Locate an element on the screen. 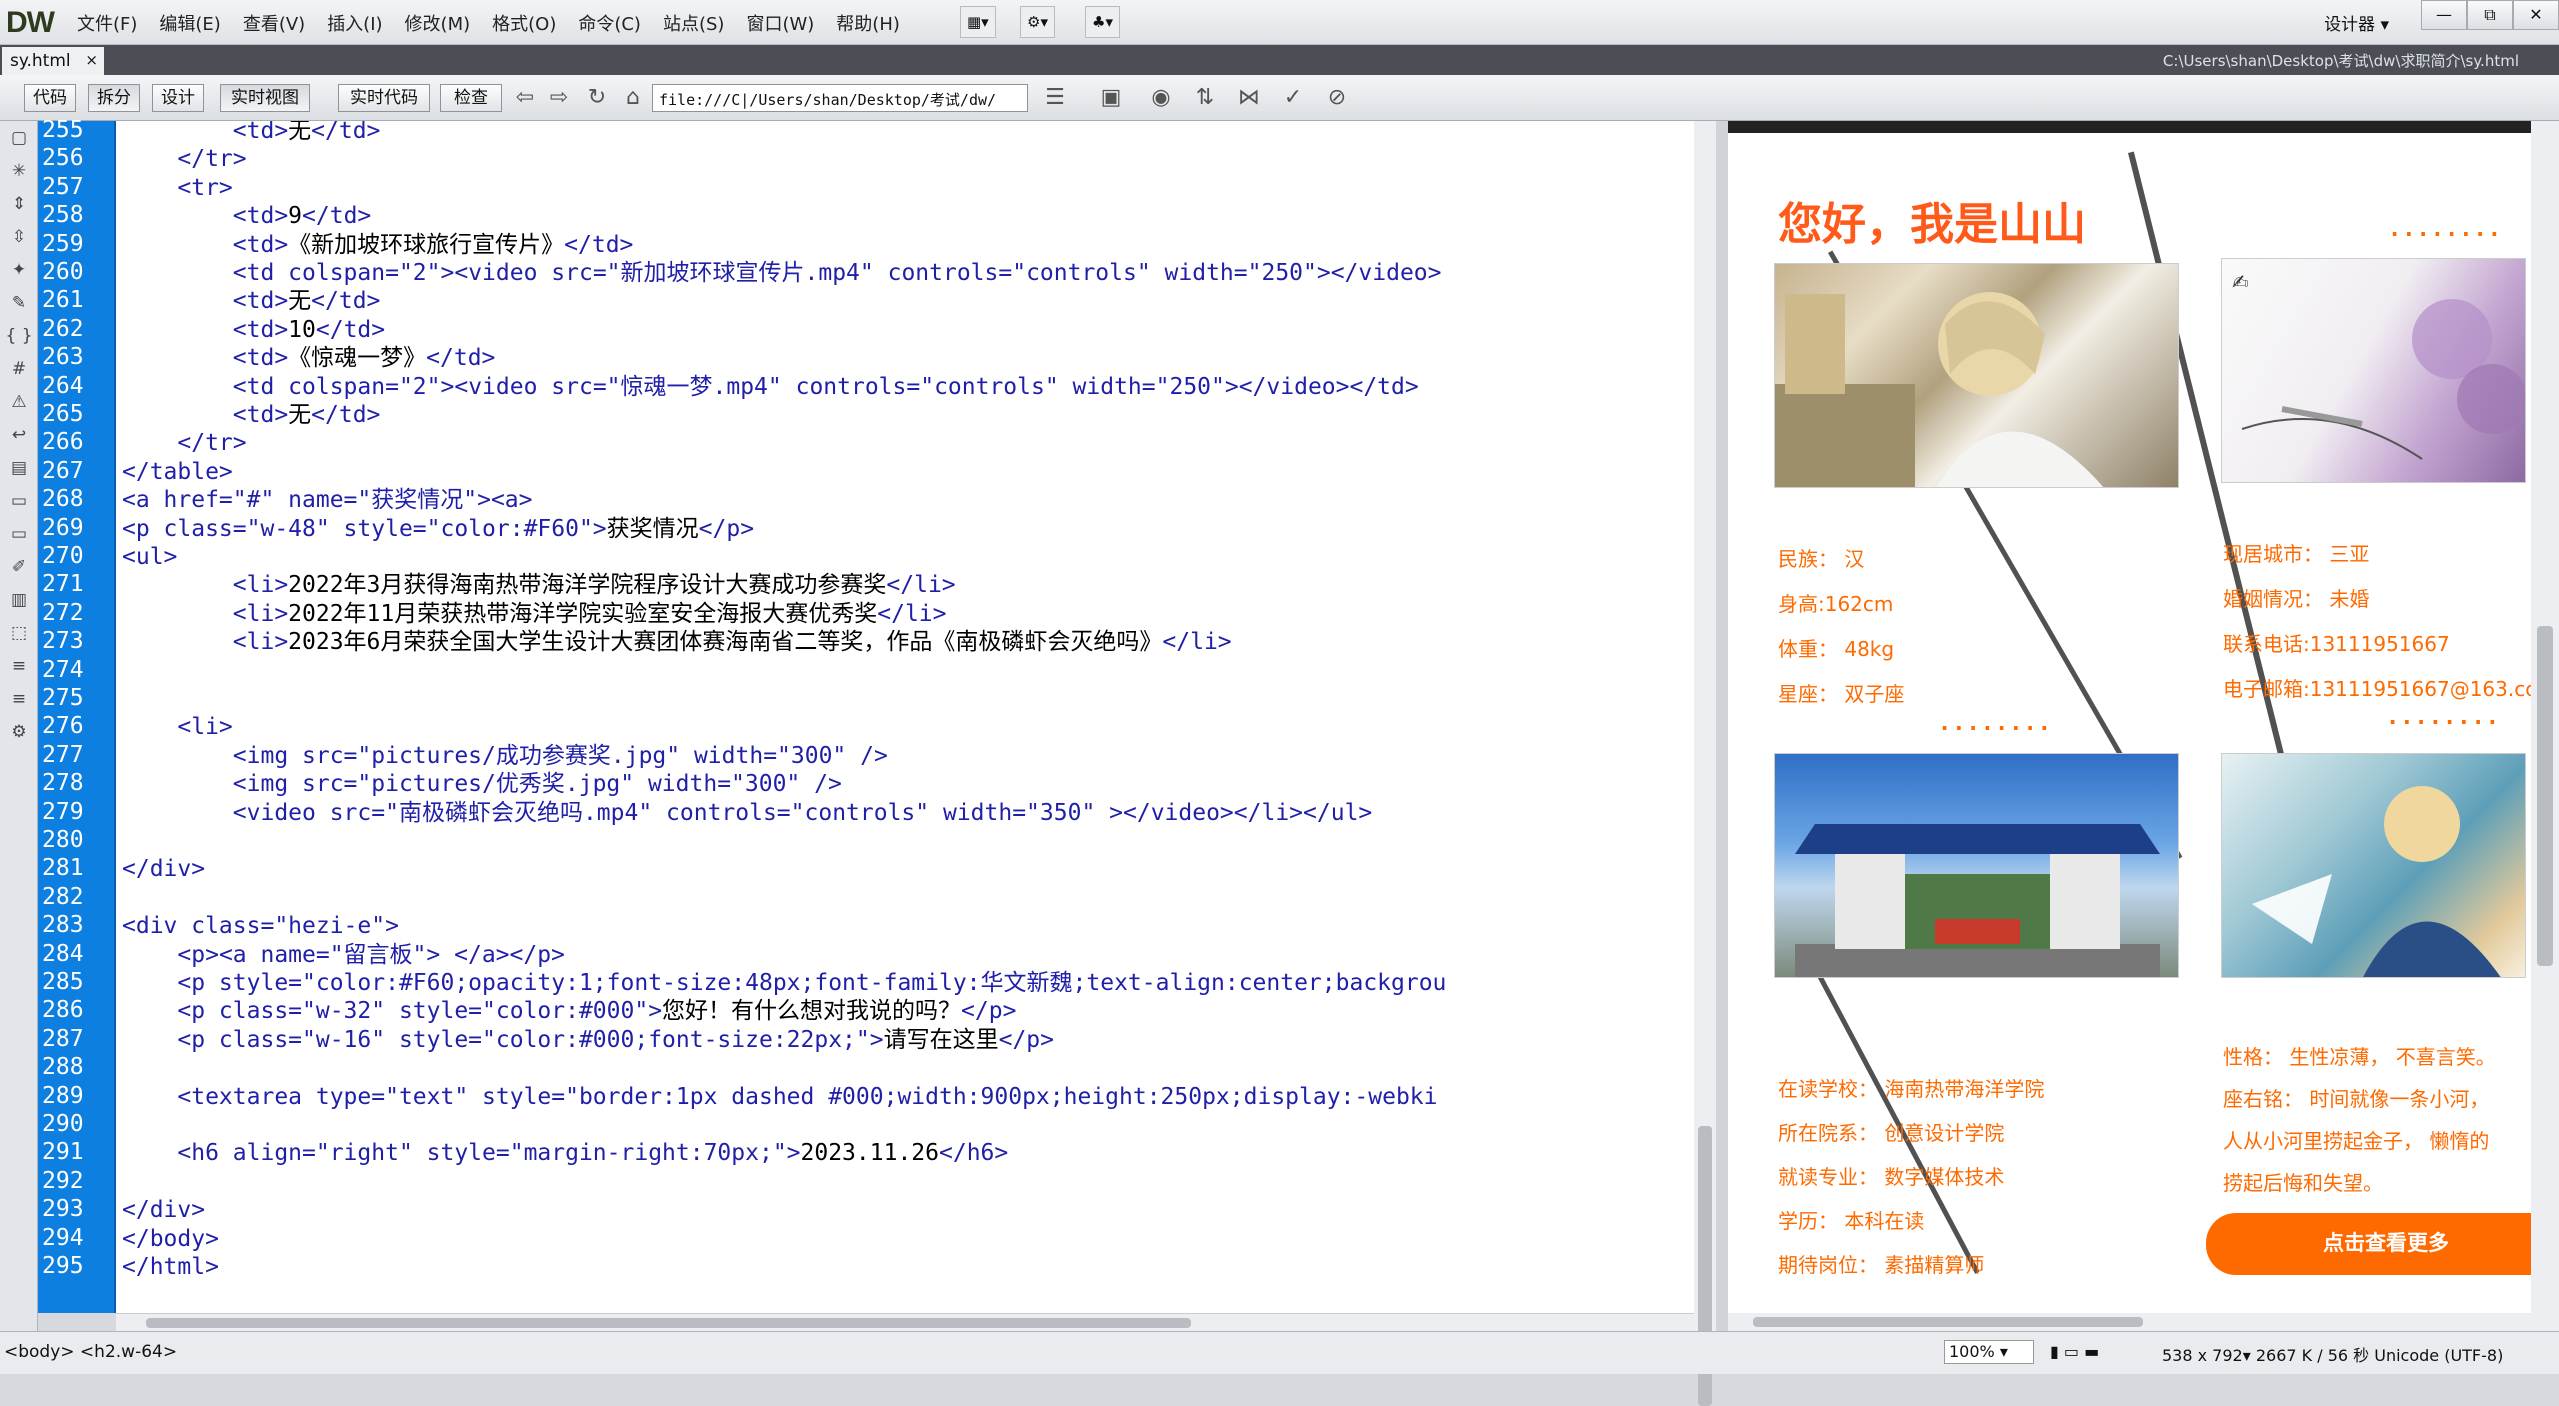 The width and height of the screenshot is (2559, 1406). browser-compat-icon: ⊘ is located at coordinates (1337, 99).